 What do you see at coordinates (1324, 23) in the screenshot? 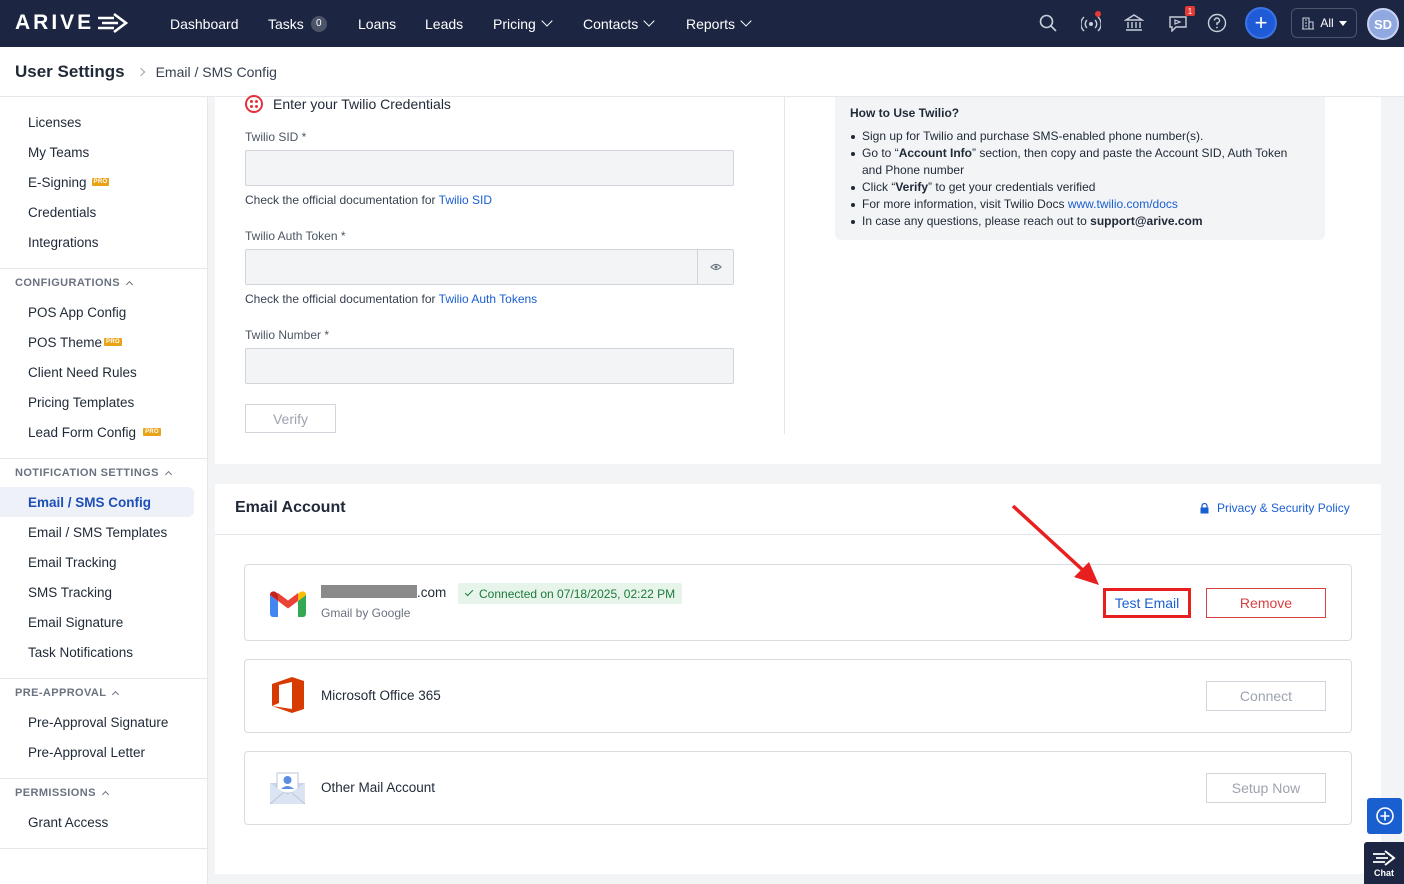
I see `scope-select: All` at bounding box center [1324, 23].